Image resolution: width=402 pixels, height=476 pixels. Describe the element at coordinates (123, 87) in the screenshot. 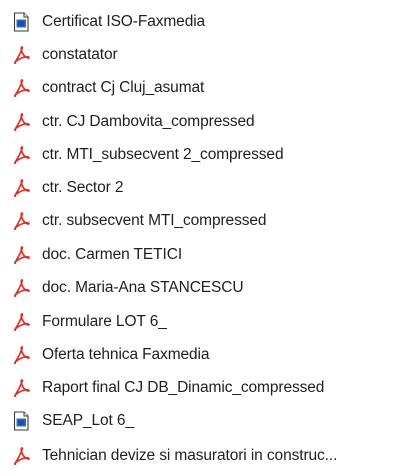

I see `file-name: contract Cj Cluj_asumat` at that location.